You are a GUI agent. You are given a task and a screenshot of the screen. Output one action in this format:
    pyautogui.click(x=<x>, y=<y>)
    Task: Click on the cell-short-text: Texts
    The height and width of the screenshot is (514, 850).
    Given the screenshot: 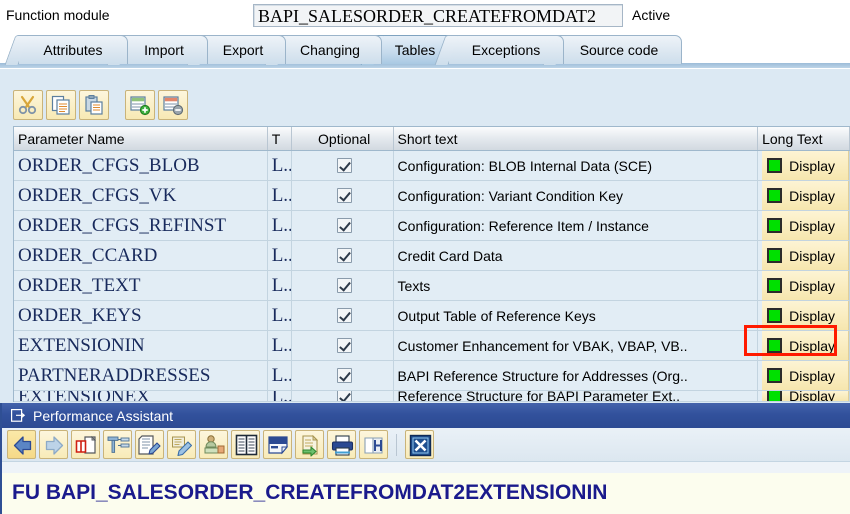 What is the action you would take?
    pyautogui.click(x=576, y=285)
    